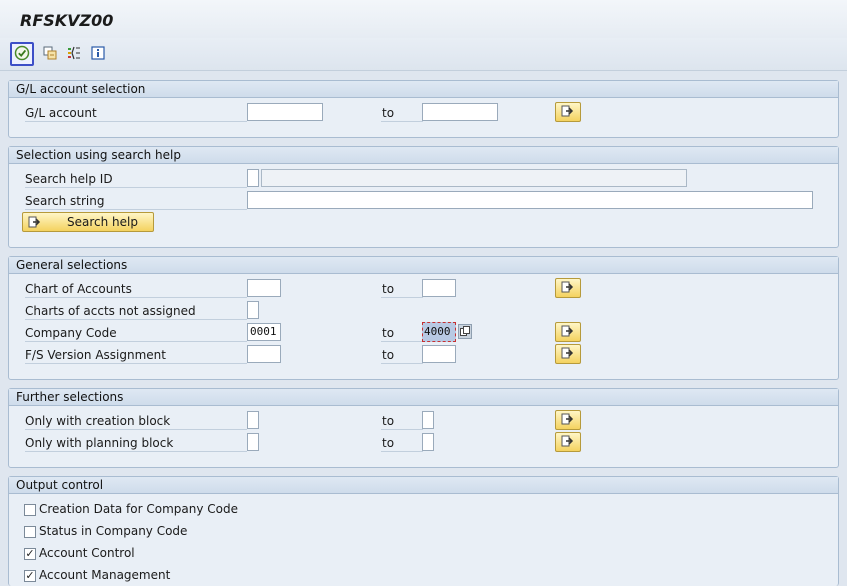 This screenshot has width=847, height=586. Describe the element at coordinates (253, 420) in the screenshot. I see `creation-block-from-input` at that location.